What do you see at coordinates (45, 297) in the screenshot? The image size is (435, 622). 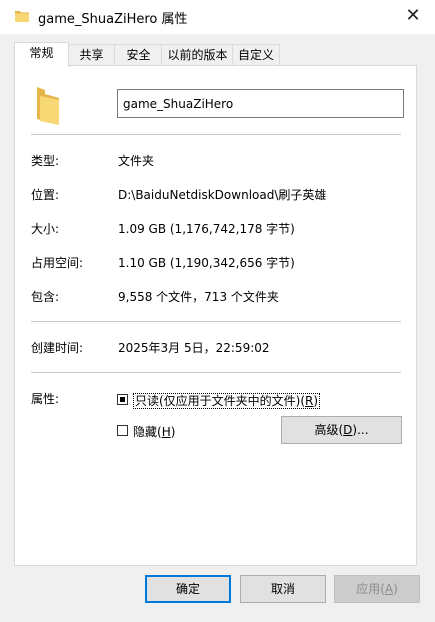 I see `contains-label: 包含:` at bounding box center [45, 297].